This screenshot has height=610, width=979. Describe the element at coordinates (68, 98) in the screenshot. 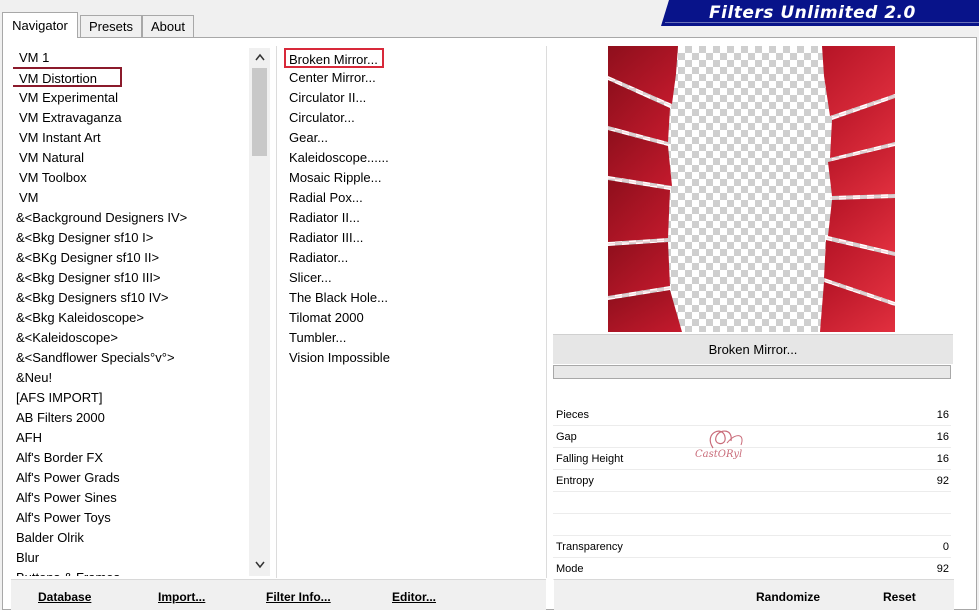

I see `category-item: VM Experimental` at that location.